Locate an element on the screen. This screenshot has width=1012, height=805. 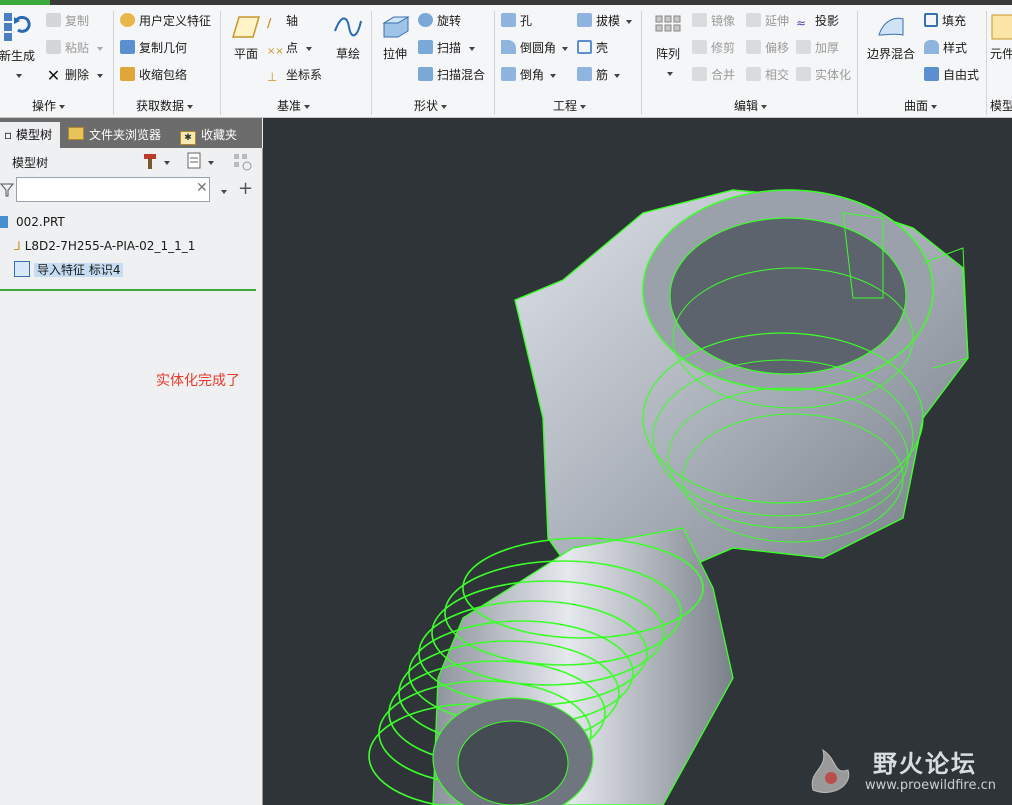
group-operations: 新生成 复制 粘贴 ✕ 删除 操作 is located at coordinates (56, 61).